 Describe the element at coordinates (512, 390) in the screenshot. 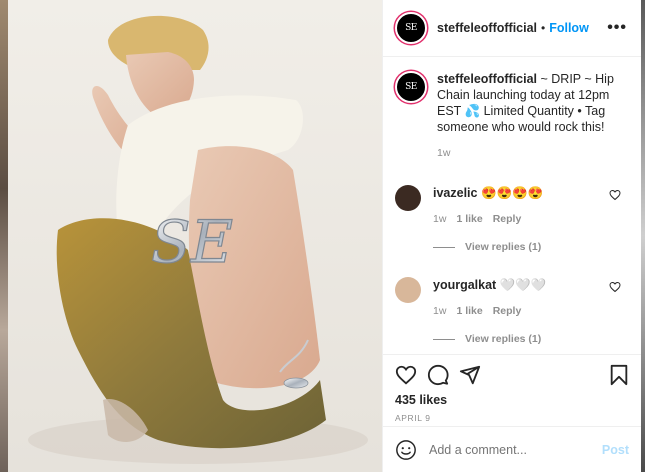

I see `post-actions: 435 likes APRIL 9` at that location.